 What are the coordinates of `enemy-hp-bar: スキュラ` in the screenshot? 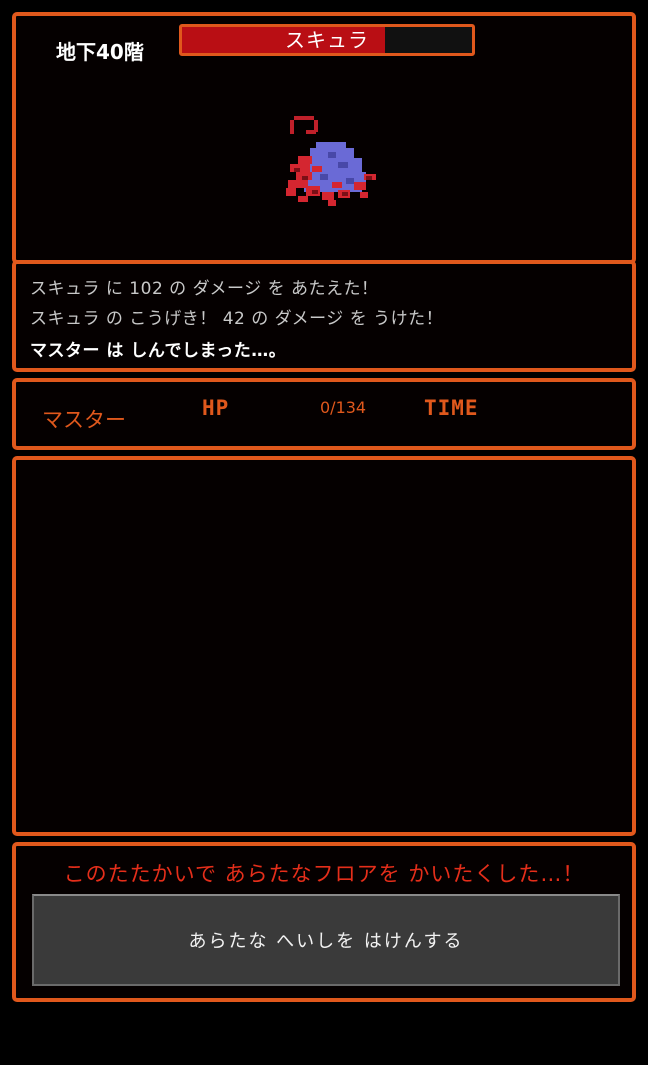 It's located at (327, 40).